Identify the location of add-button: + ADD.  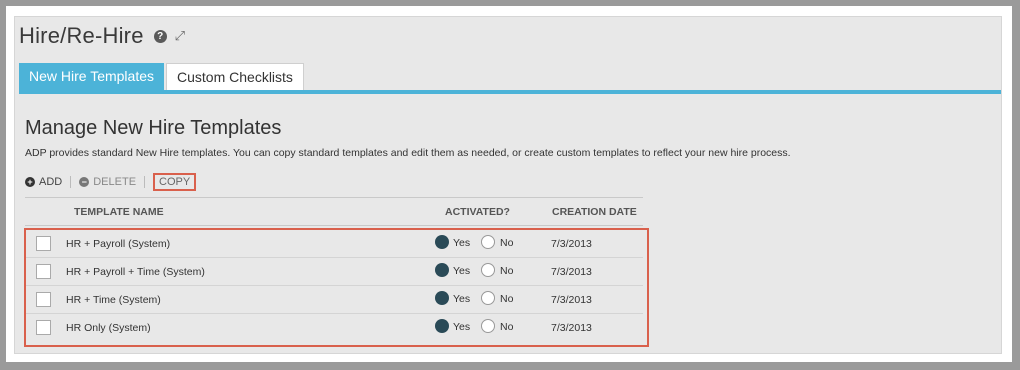
(43, 182).